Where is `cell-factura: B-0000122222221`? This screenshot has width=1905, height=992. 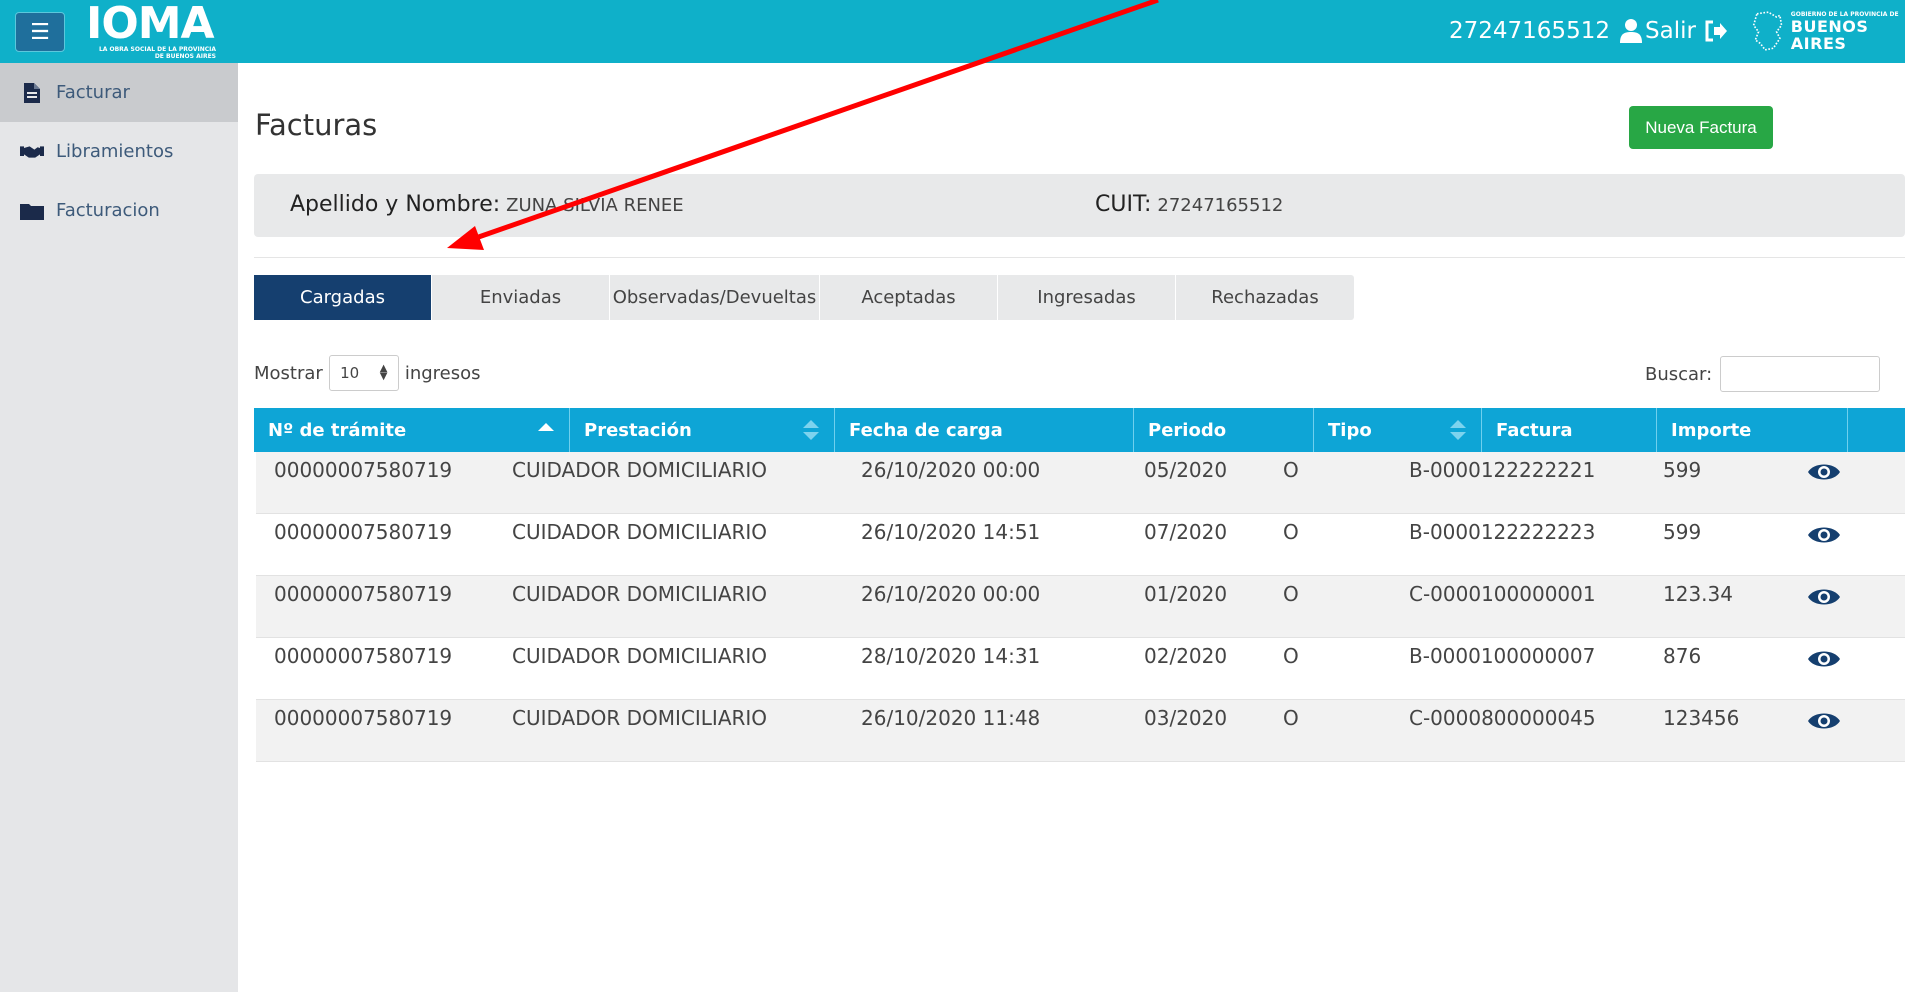 cell-factura: B-0000122222221 is located at coordinates (1502, 470).